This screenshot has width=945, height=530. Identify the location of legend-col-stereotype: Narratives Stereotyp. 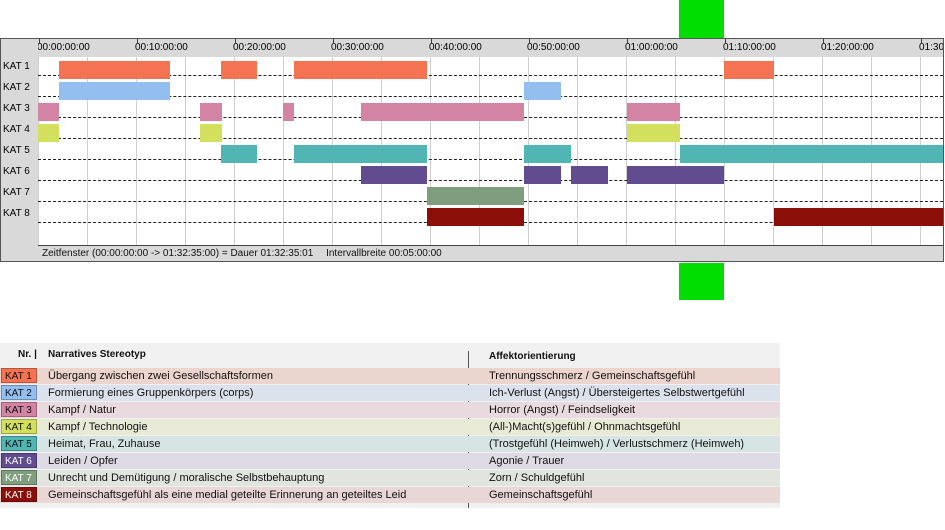
(97, 354).